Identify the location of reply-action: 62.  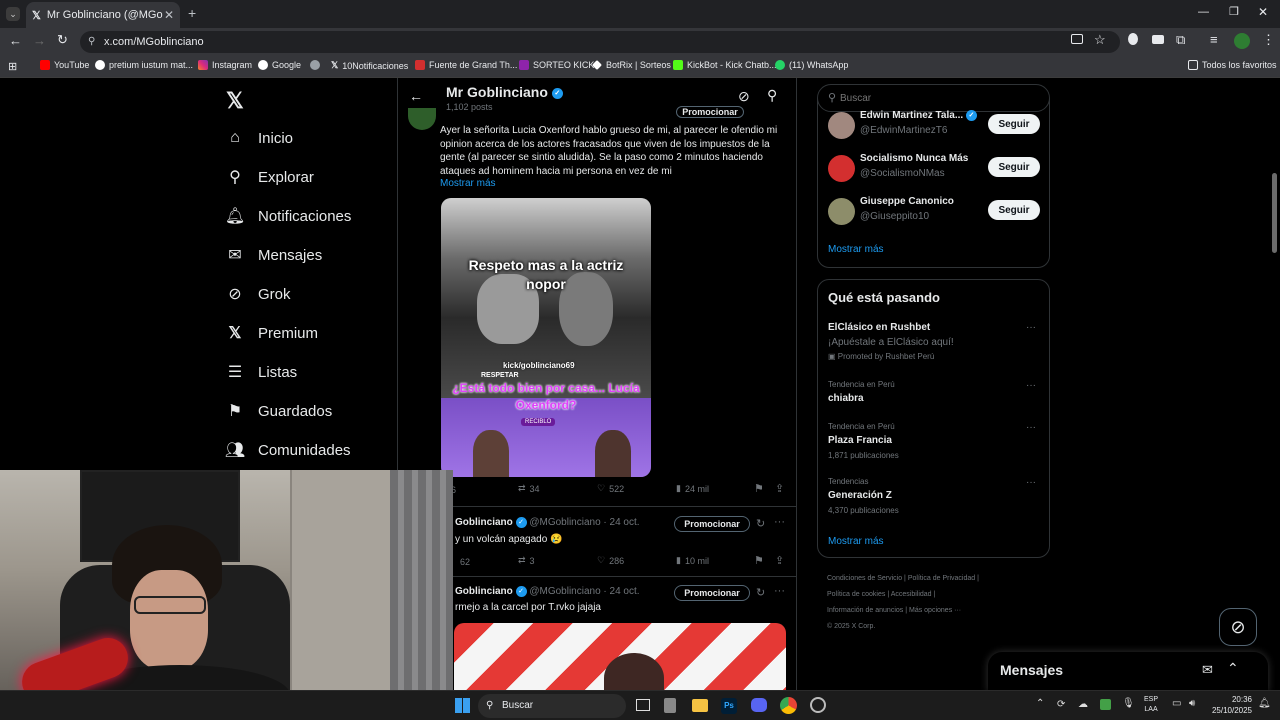
(463, 562).